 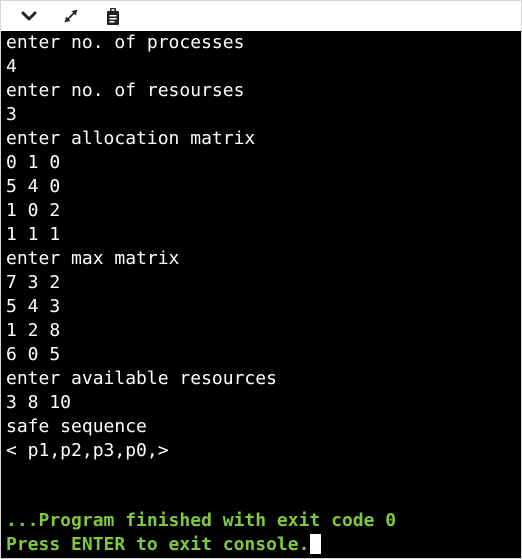 I want to click on console-line: 6 0 5, so click(x=33, y=354).